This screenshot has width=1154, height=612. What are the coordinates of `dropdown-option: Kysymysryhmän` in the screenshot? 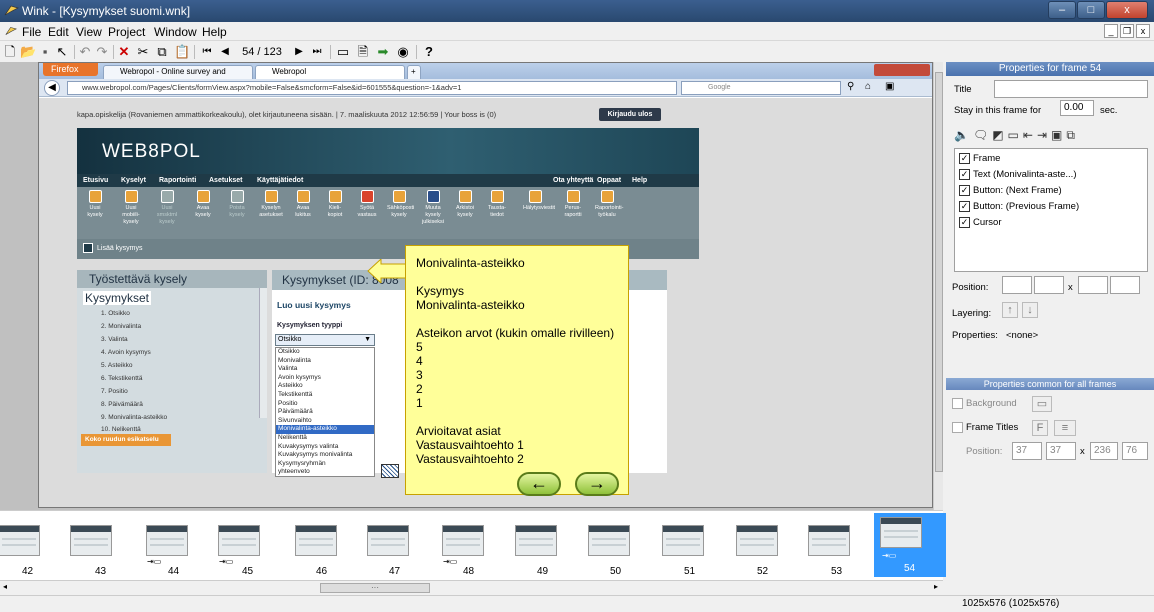 It's located at (325, 464).